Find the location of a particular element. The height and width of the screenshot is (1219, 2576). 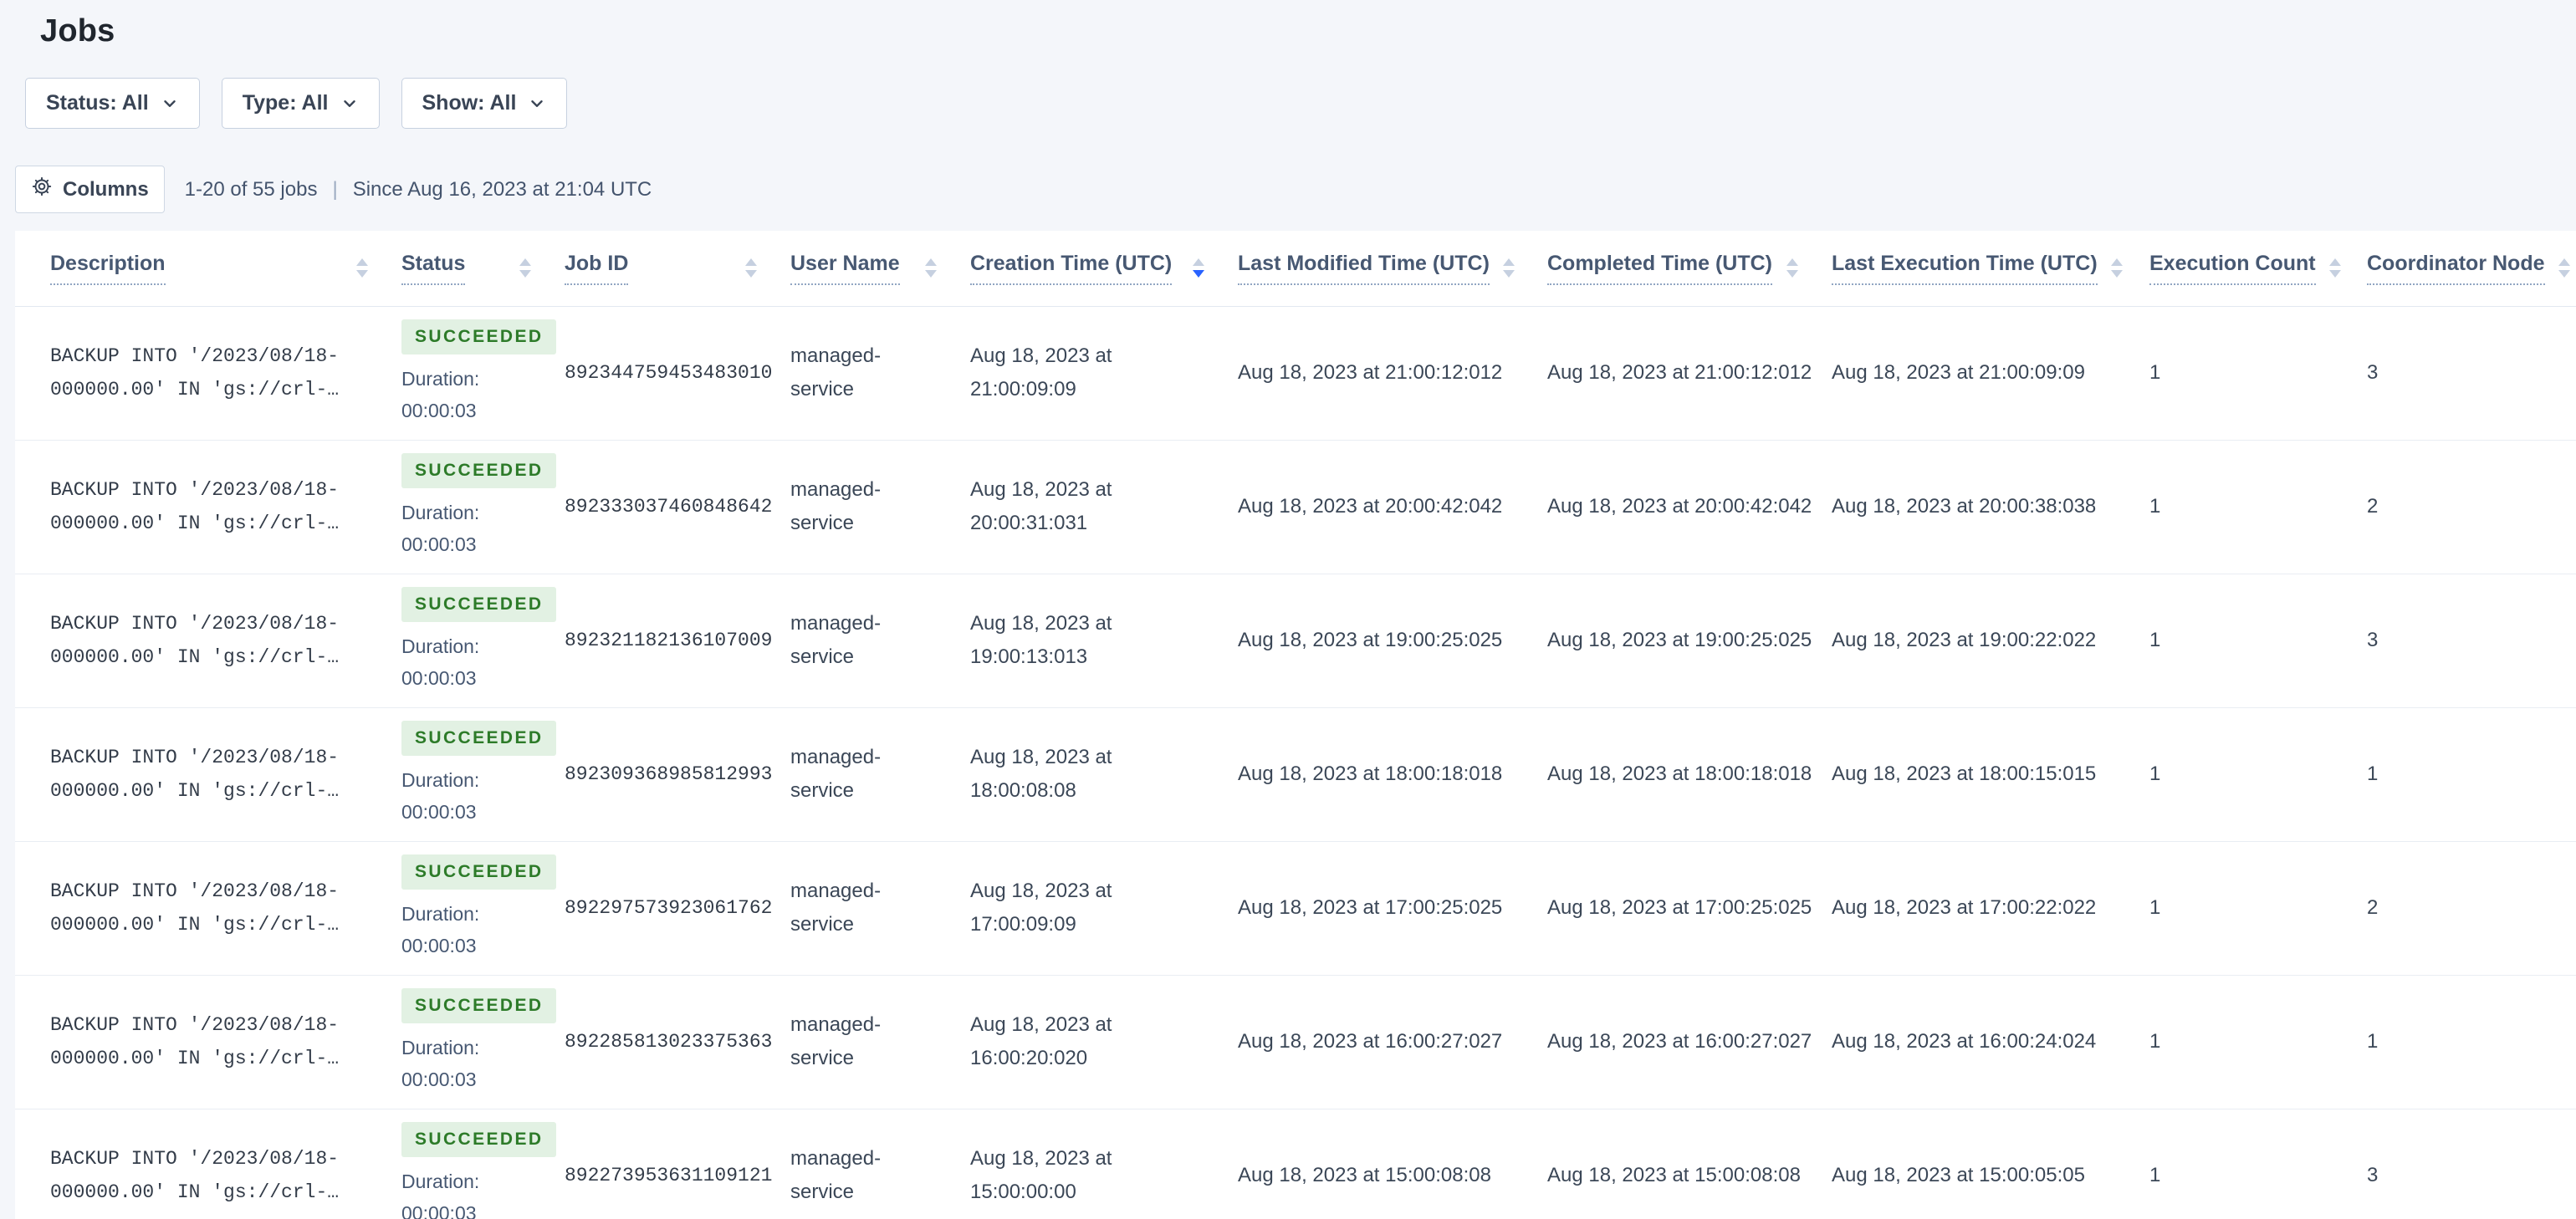

last-modified-time-cell: Aug 18, 2023 at 20:00:42:042 is located at coordinates (1370, 506).